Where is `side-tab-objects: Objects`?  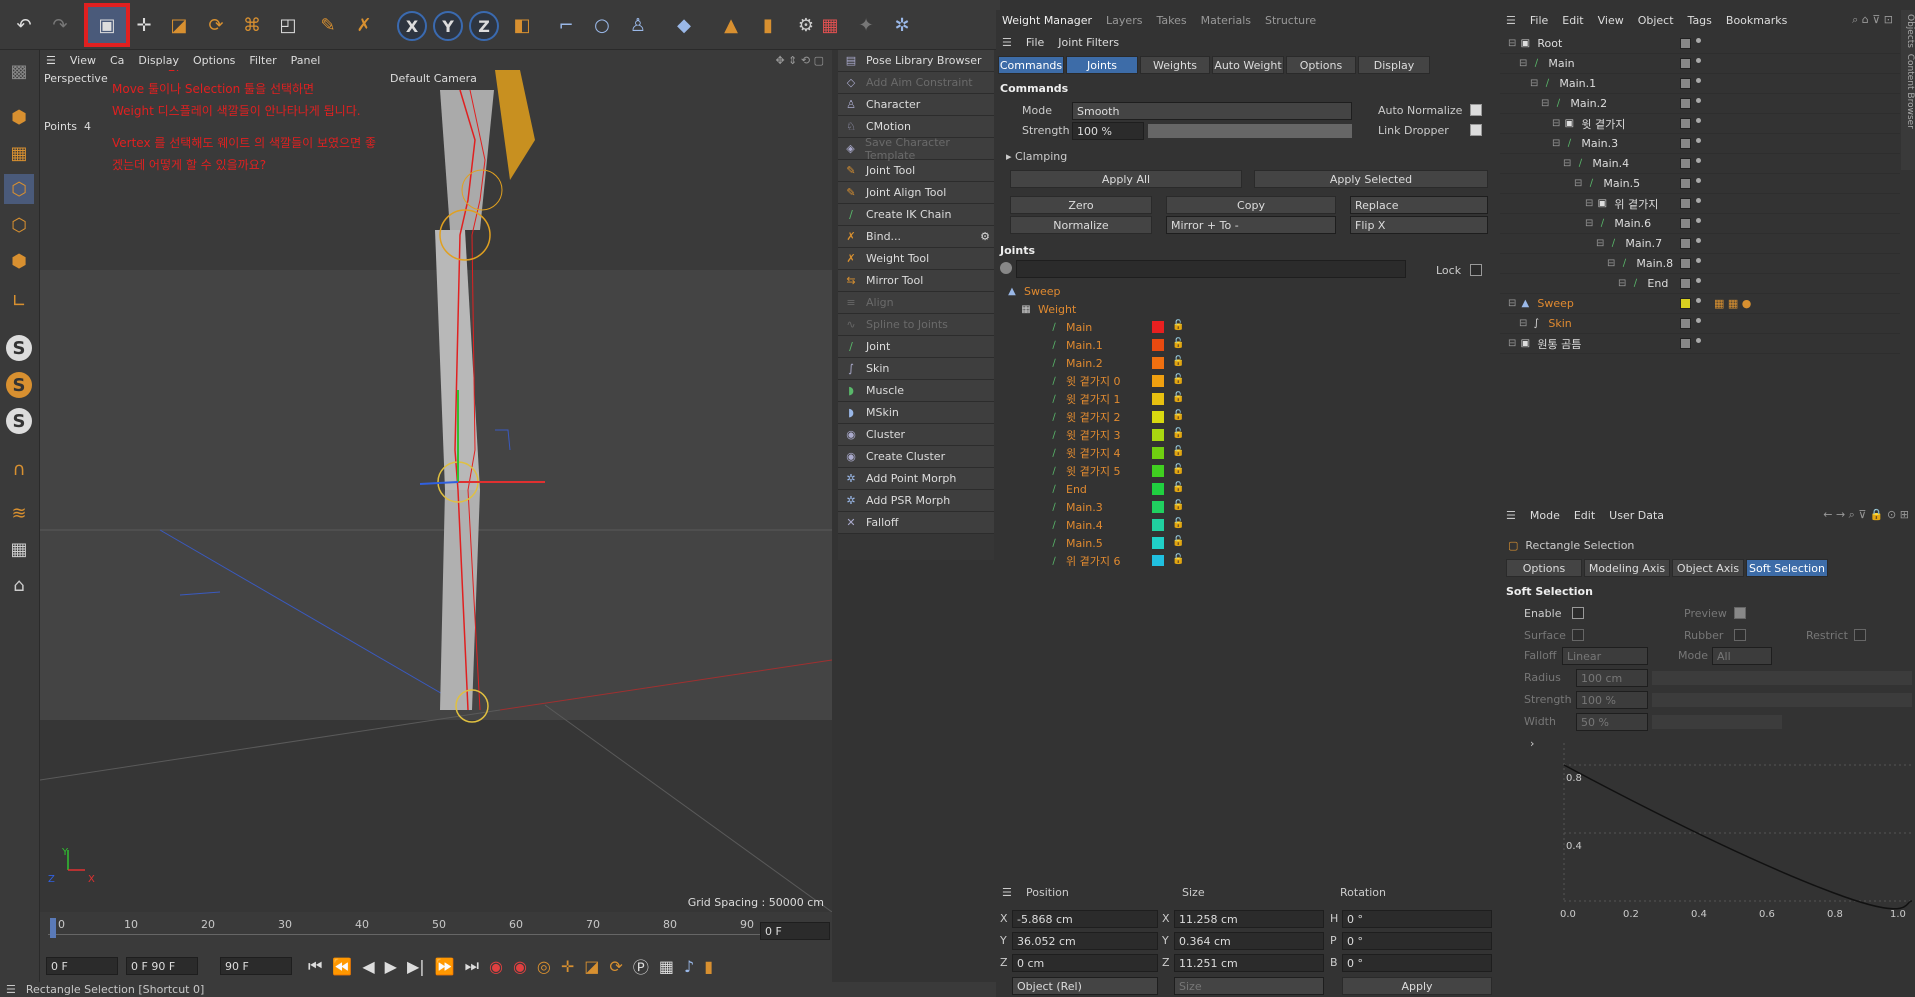
side-tab-objects: Objects is located at coordinates (1910, 31).